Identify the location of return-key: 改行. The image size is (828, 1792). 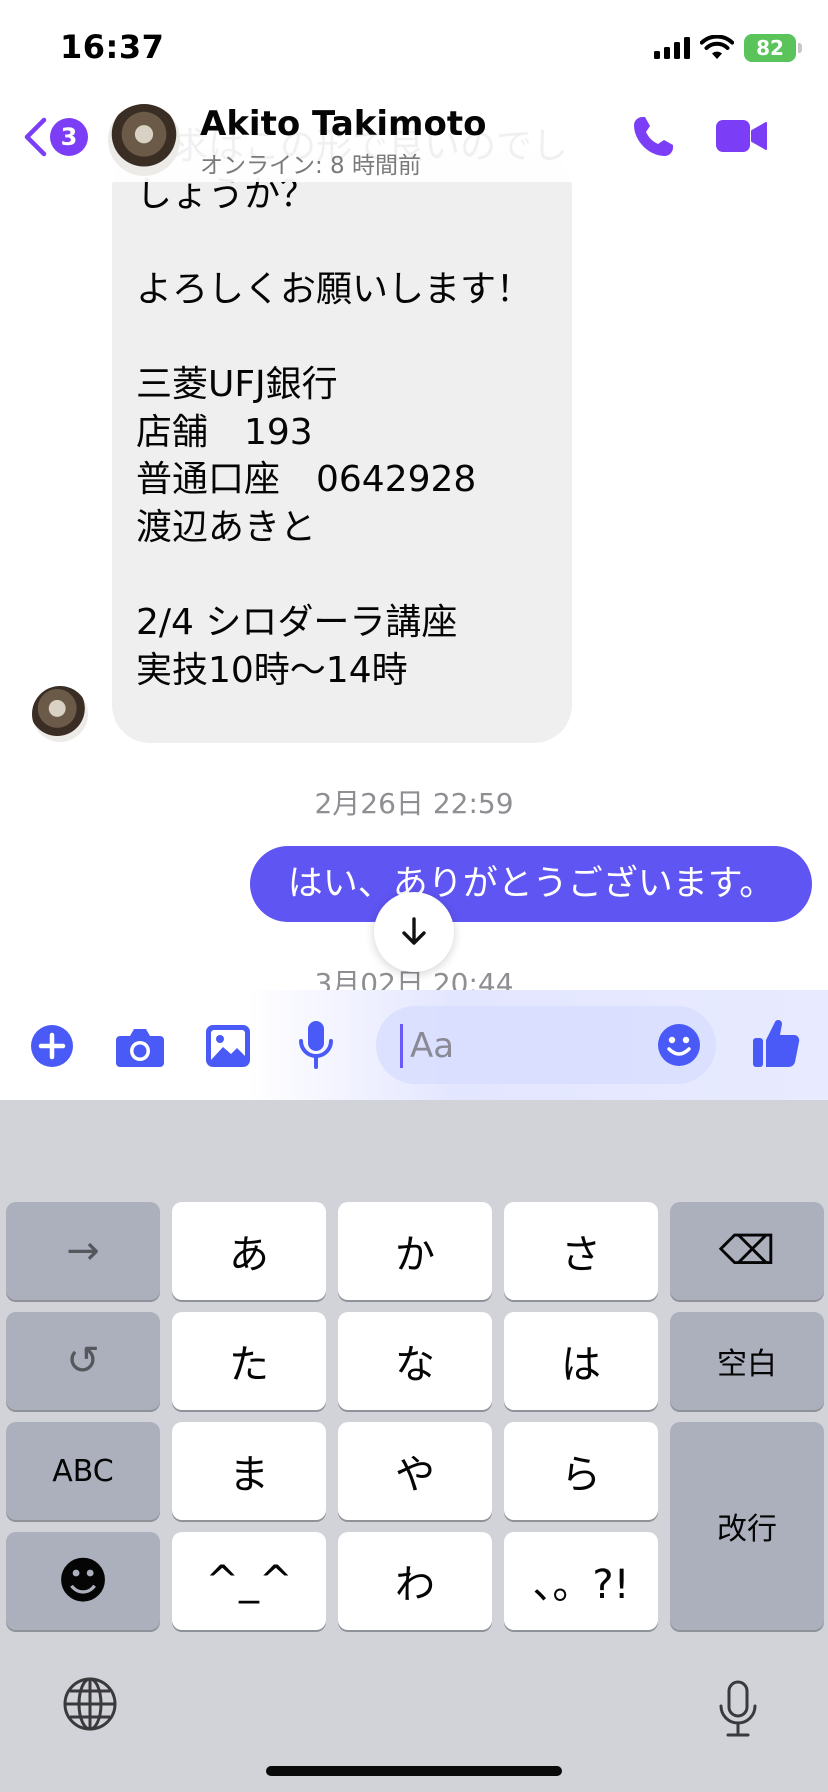
(747, 1526).